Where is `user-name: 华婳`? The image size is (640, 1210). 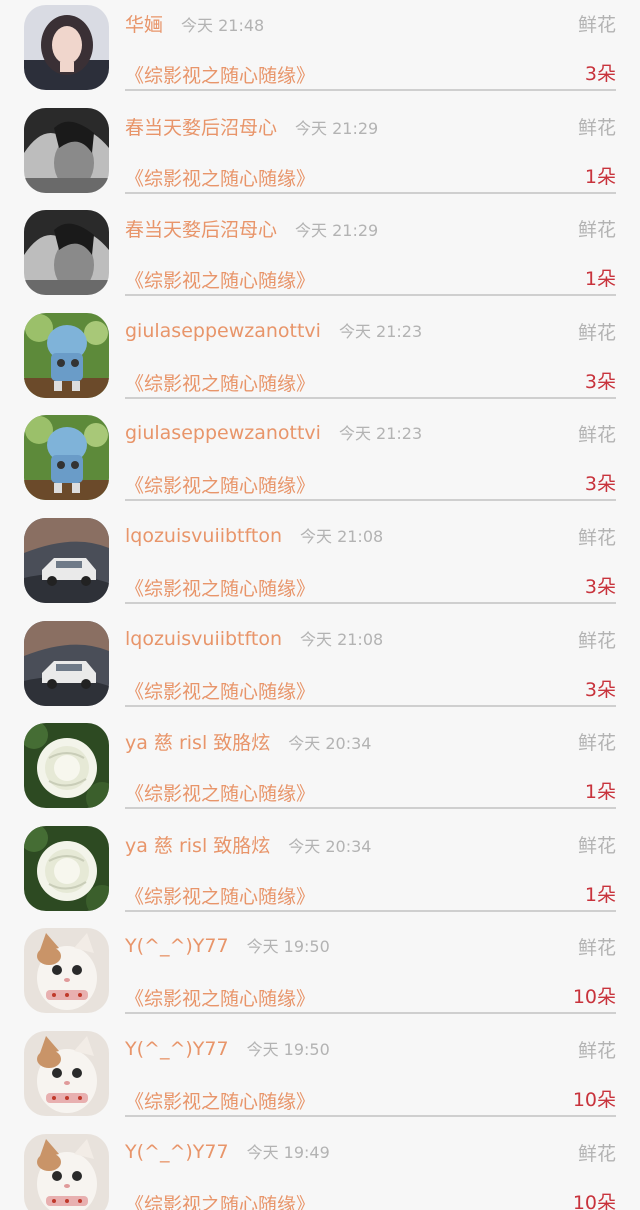 user-name: 华婳 is located at coordinates (144, 25).